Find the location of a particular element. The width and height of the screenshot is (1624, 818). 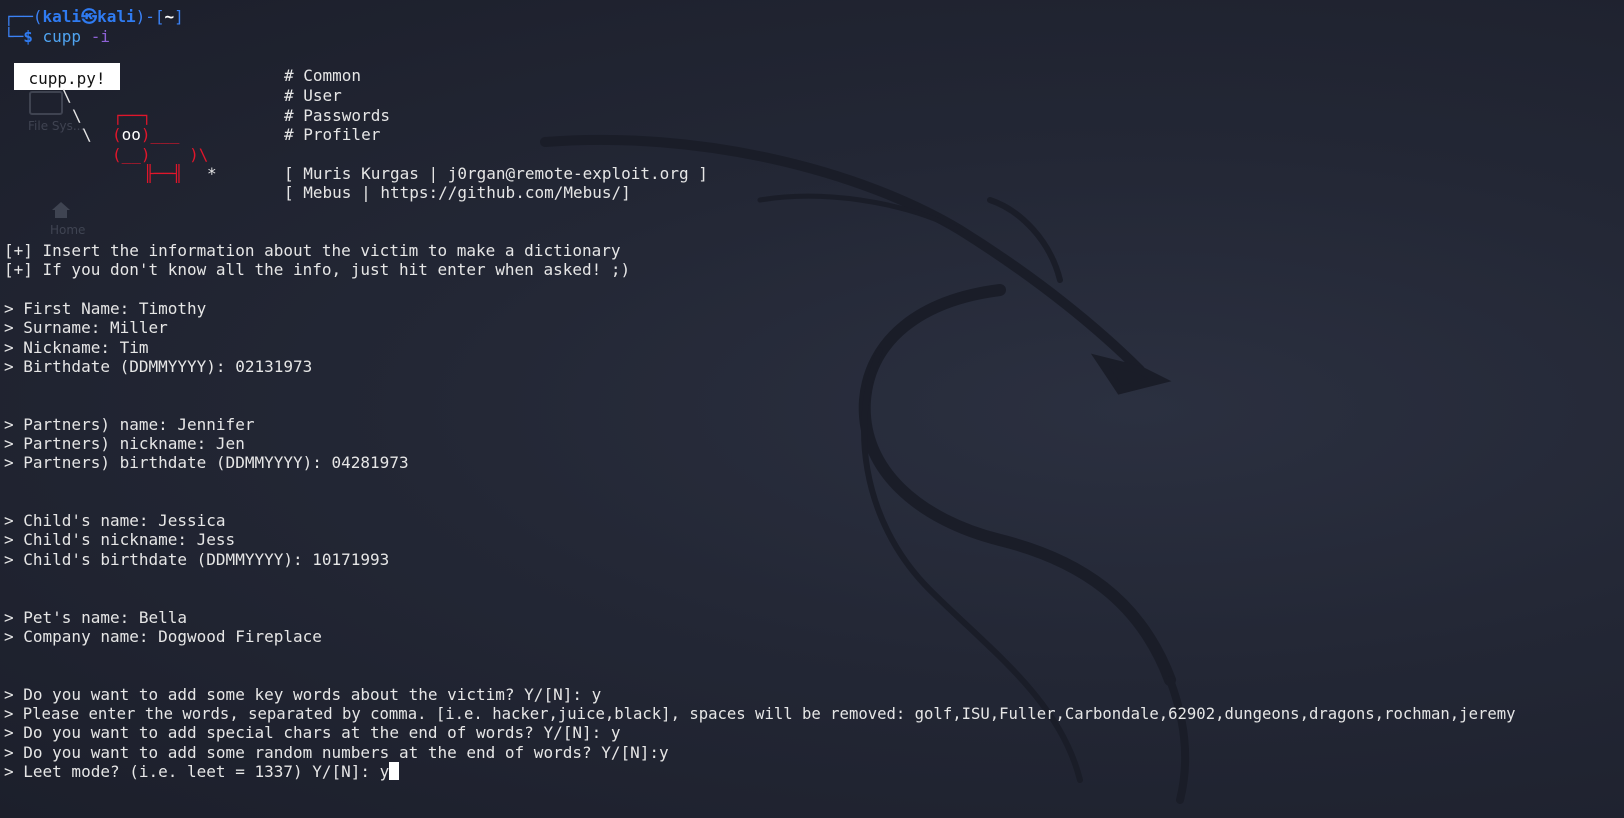

prompt-command-line: └─$ cupp -i is located at coordinates (57, 36).